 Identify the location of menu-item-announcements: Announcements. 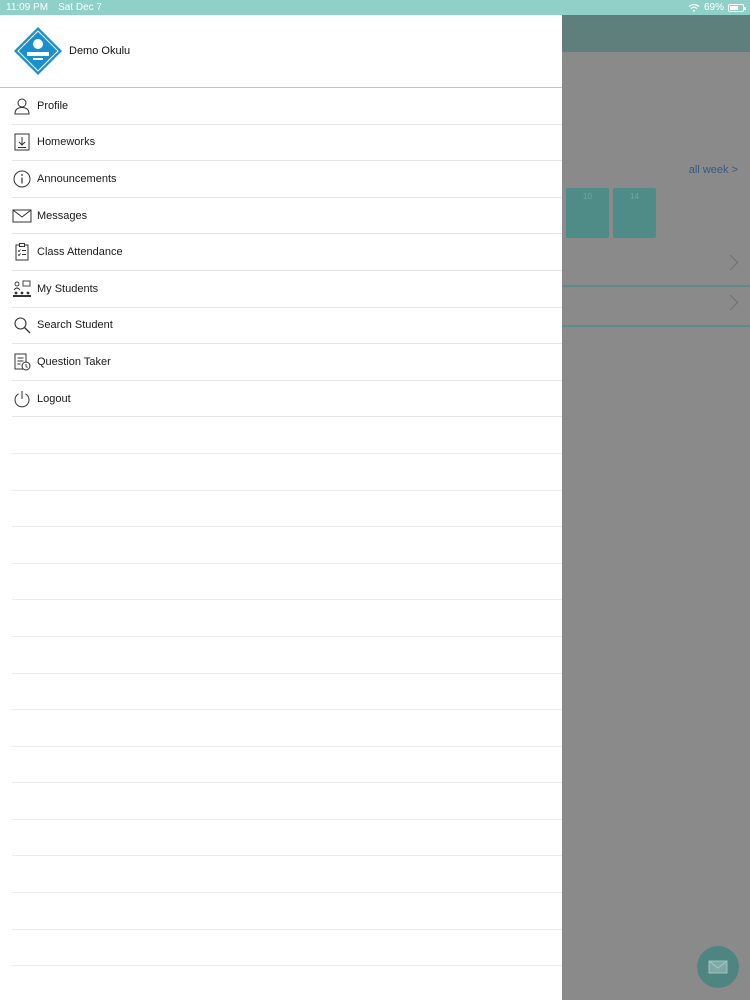
(287, 179).